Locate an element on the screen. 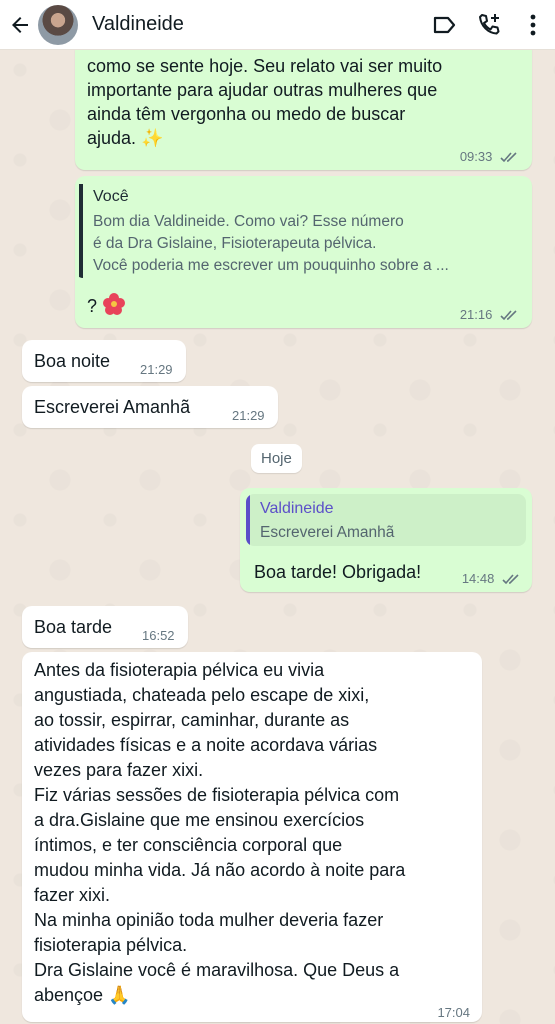 The image size is (555, 1024). message-incoming: Escreverei Amanhã 21:29 is located at coordinates (150, 407).